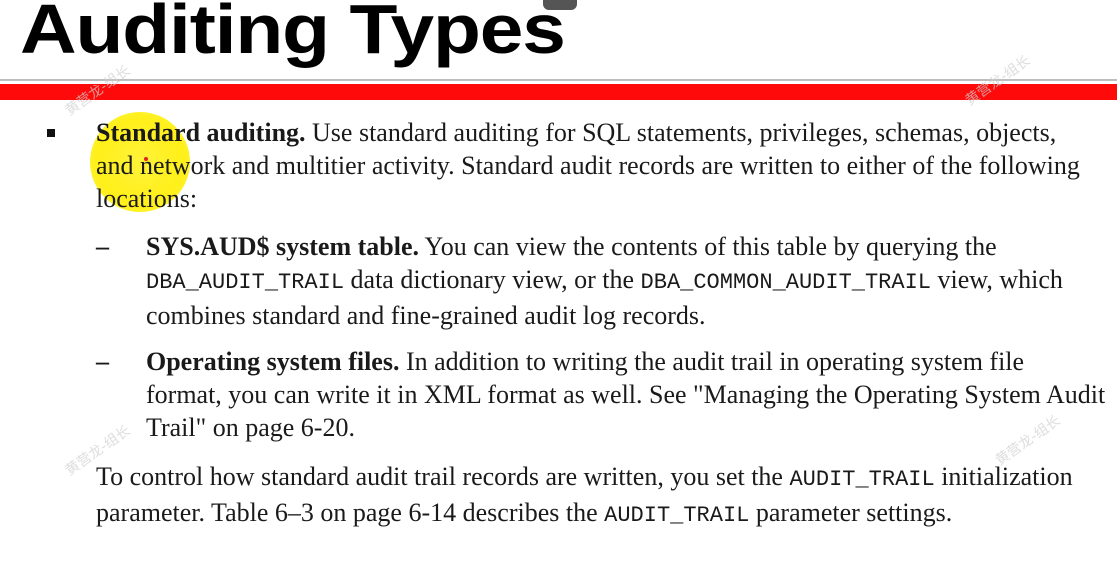 Image resolution: width=1117 pixels, height=579 pixels. What do you see at coordinates (282, 246) in the screenshot?
I see `subbullet-lead: SYS.AUD$ system table.` at bounding box center [282, 246].